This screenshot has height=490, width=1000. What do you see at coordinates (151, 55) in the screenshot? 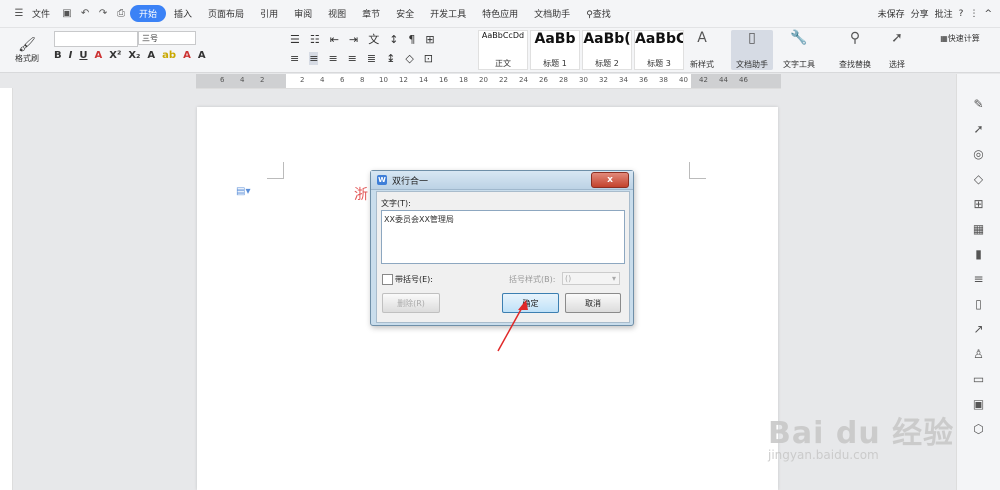
I see `font-effects-icon: A` at bounding box center [151, 55].